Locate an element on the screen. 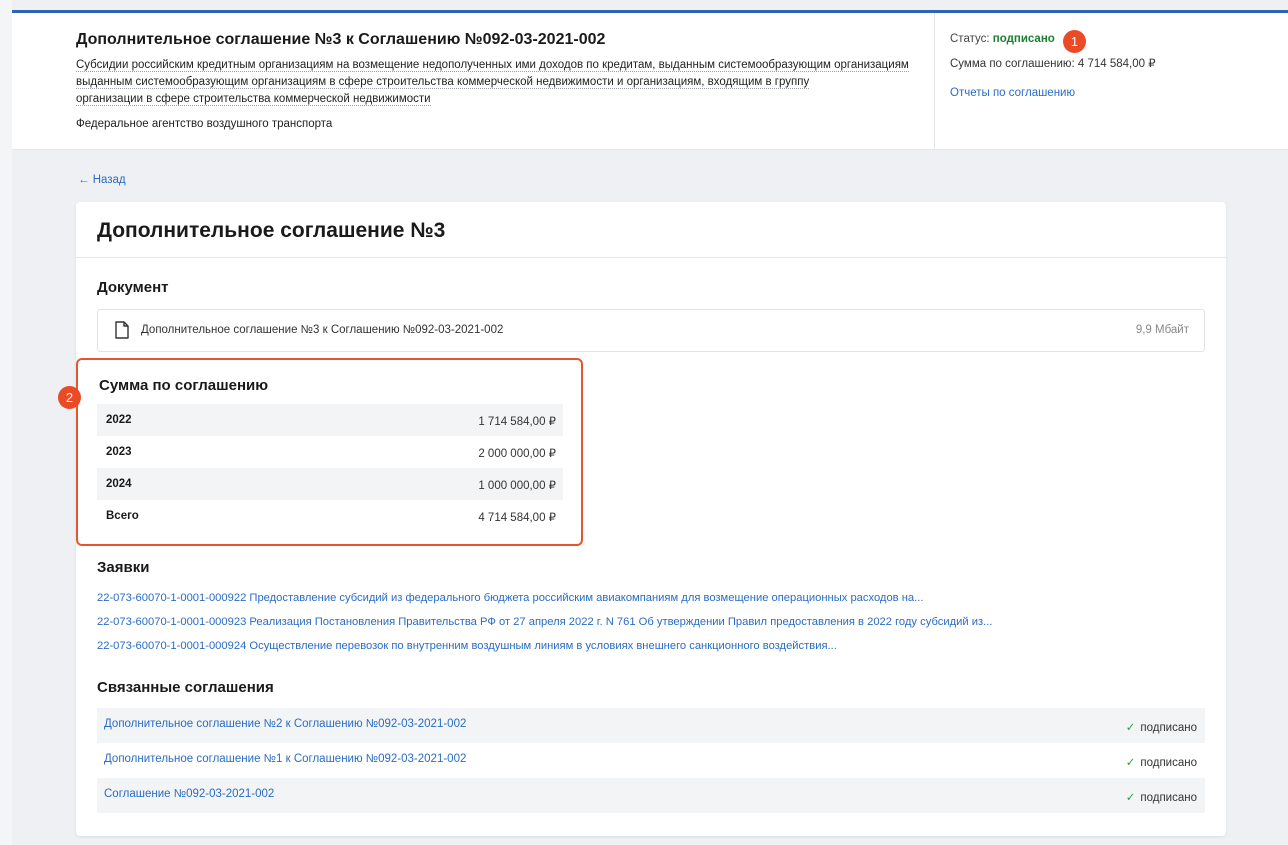 The height and width of the screenshot is (845, 1288). card-header: Дополнительное соглашение №3 is located at coordinates (651, 230).